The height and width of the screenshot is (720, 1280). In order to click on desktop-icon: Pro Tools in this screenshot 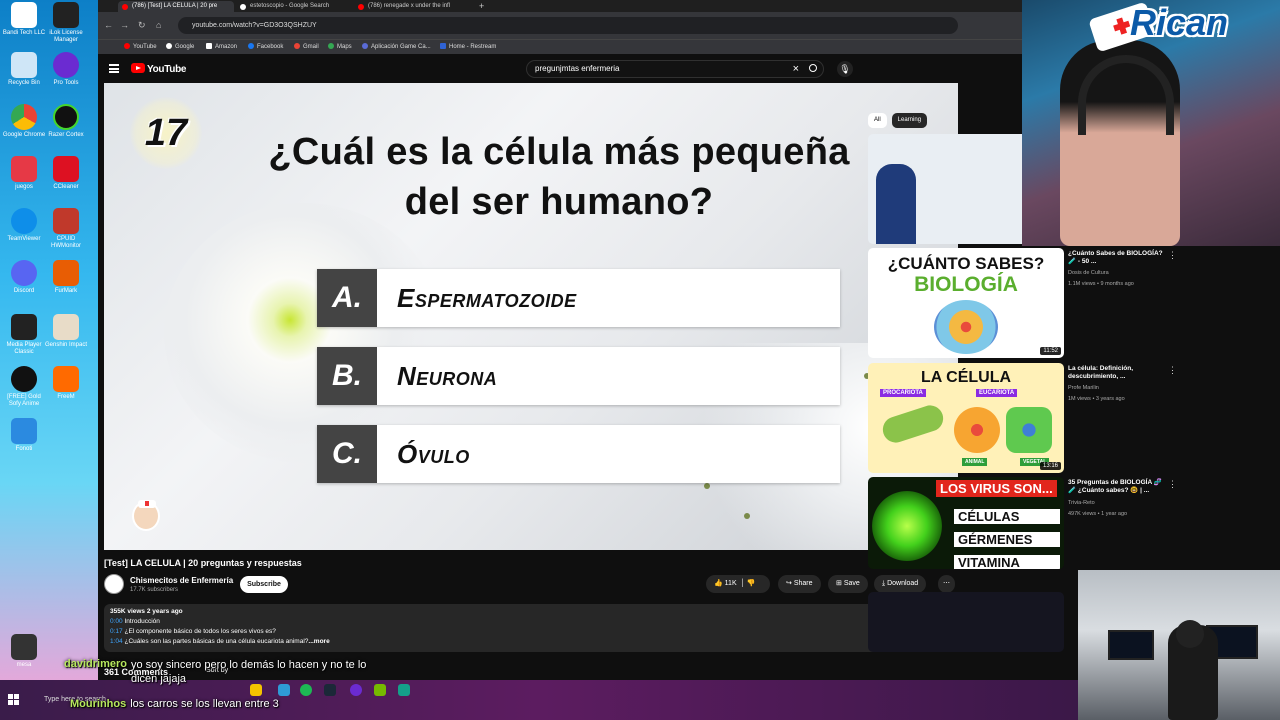, I will do `click(66, 69)`.